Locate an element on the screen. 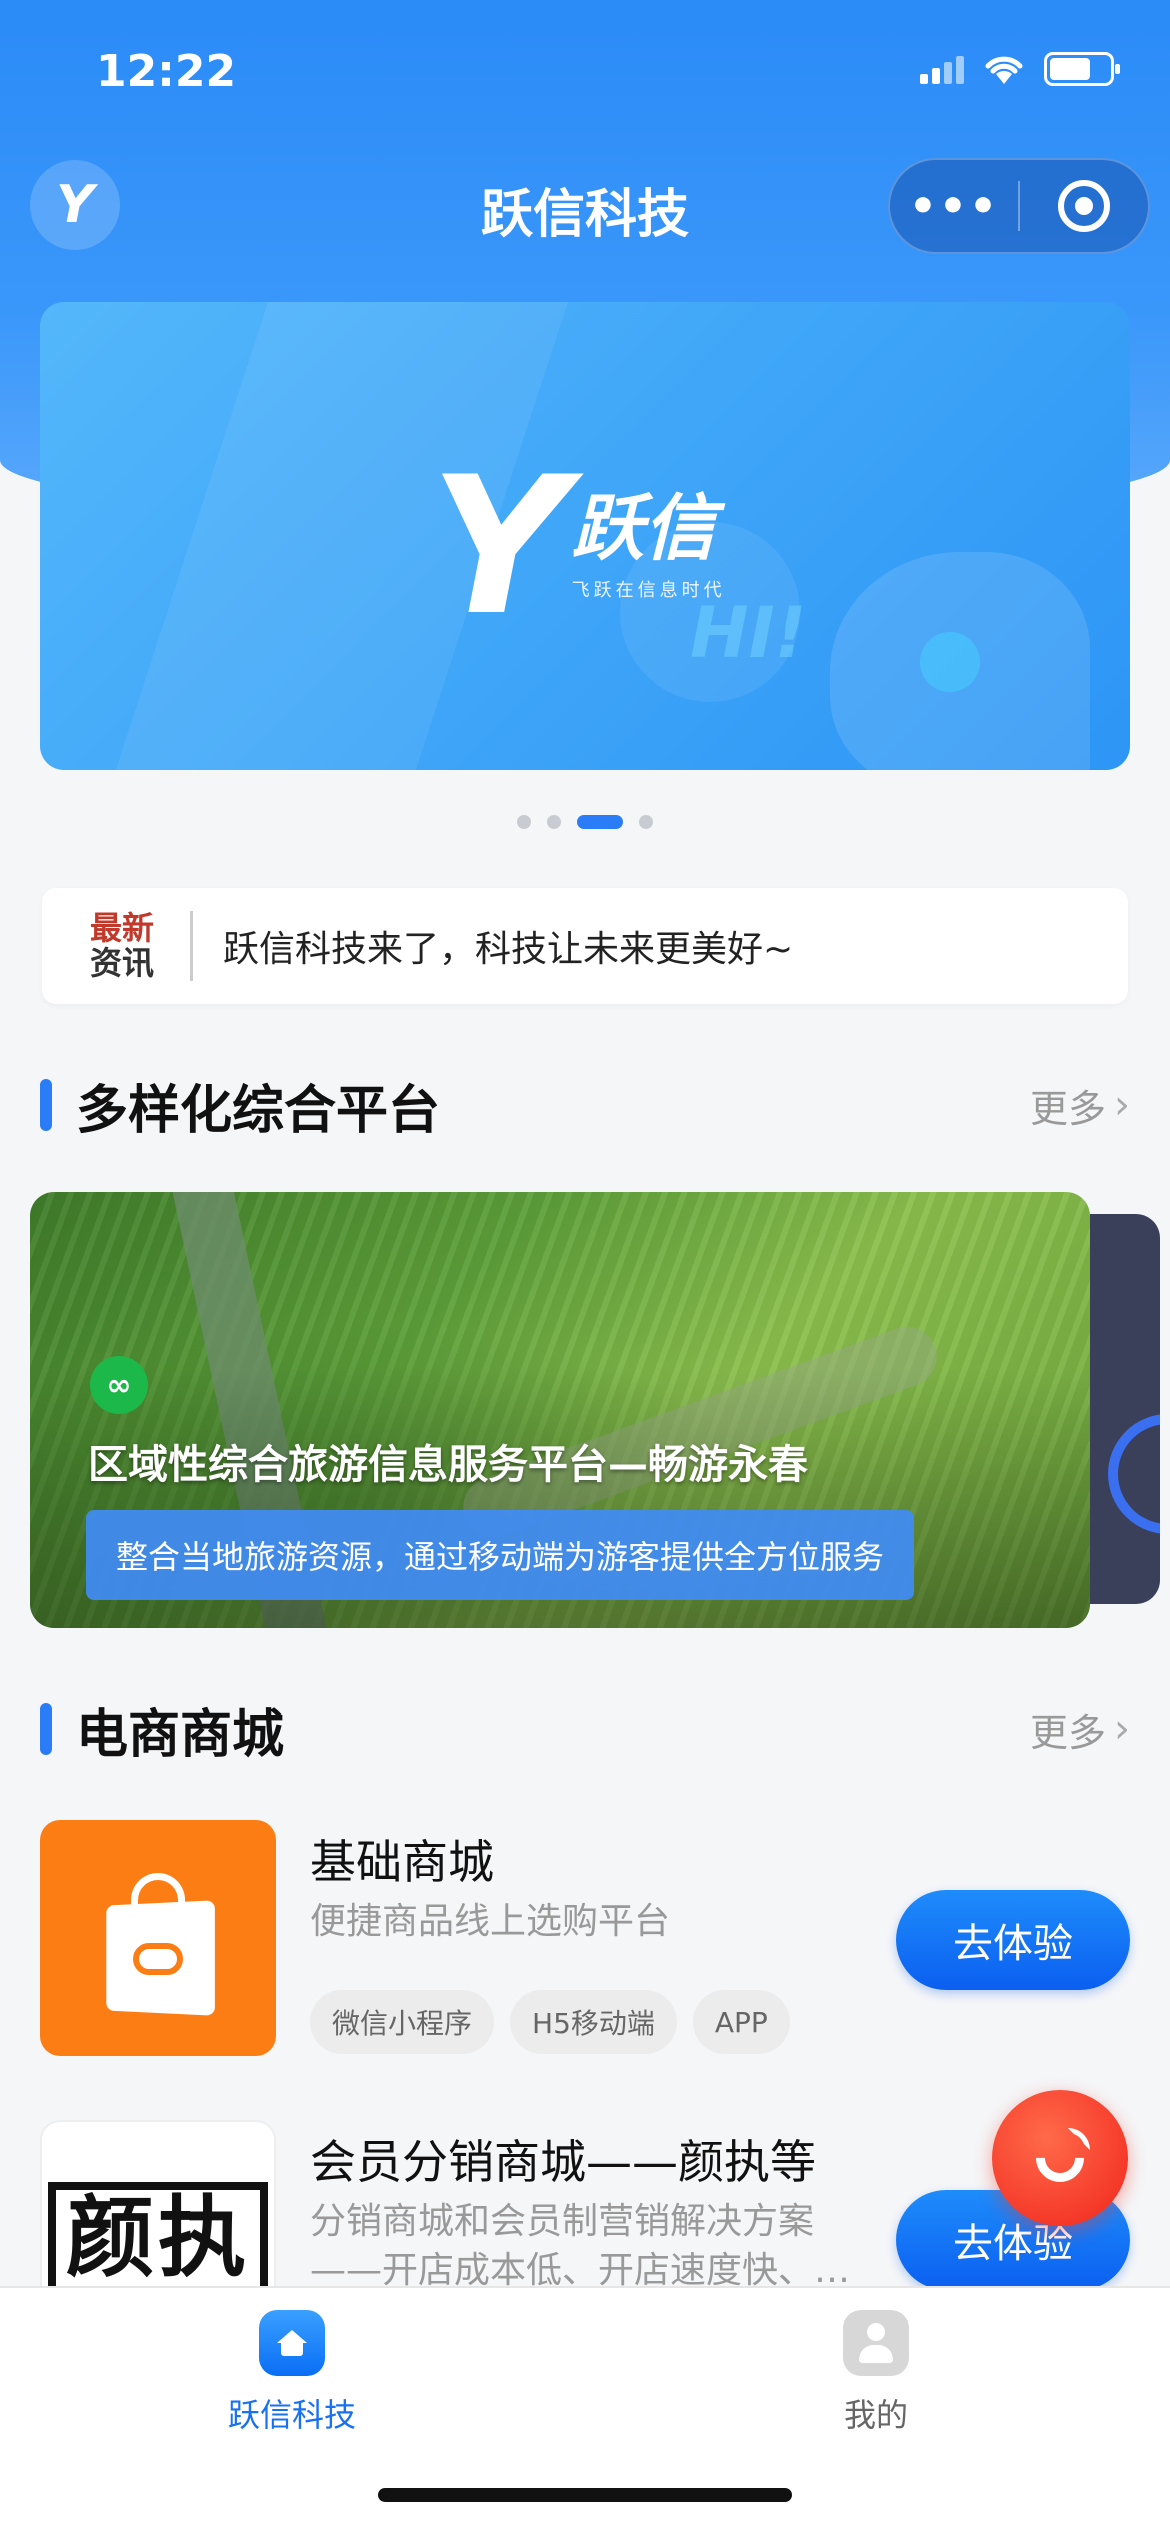 Image resolution: width=1170 pixels, height=2532 pixels. product-title: 基础商城 is located at coordinates (402, 1862).